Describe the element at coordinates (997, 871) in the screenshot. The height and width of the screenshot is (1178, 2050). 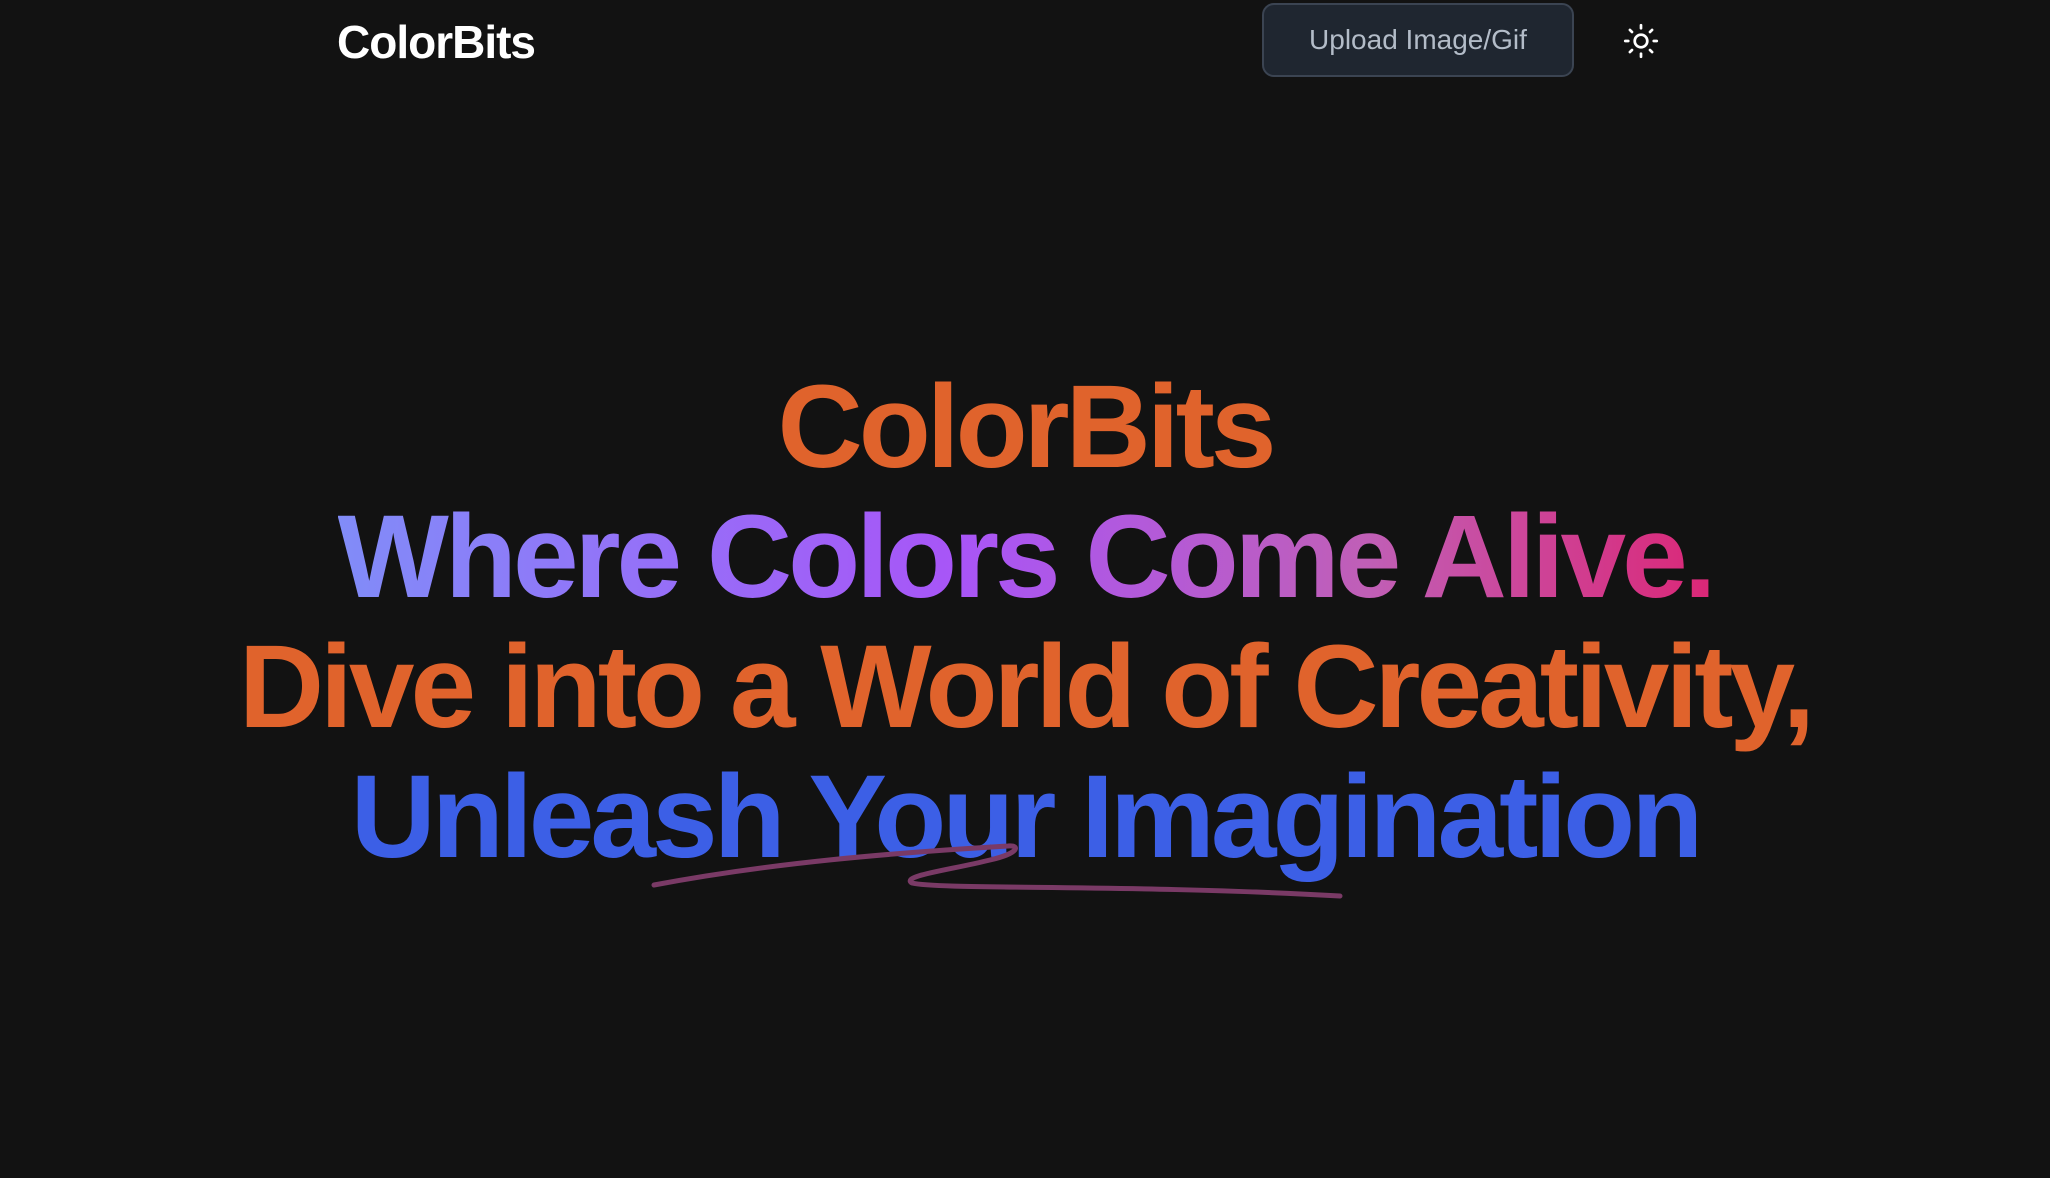
I see `squiggle-underline` at that location.